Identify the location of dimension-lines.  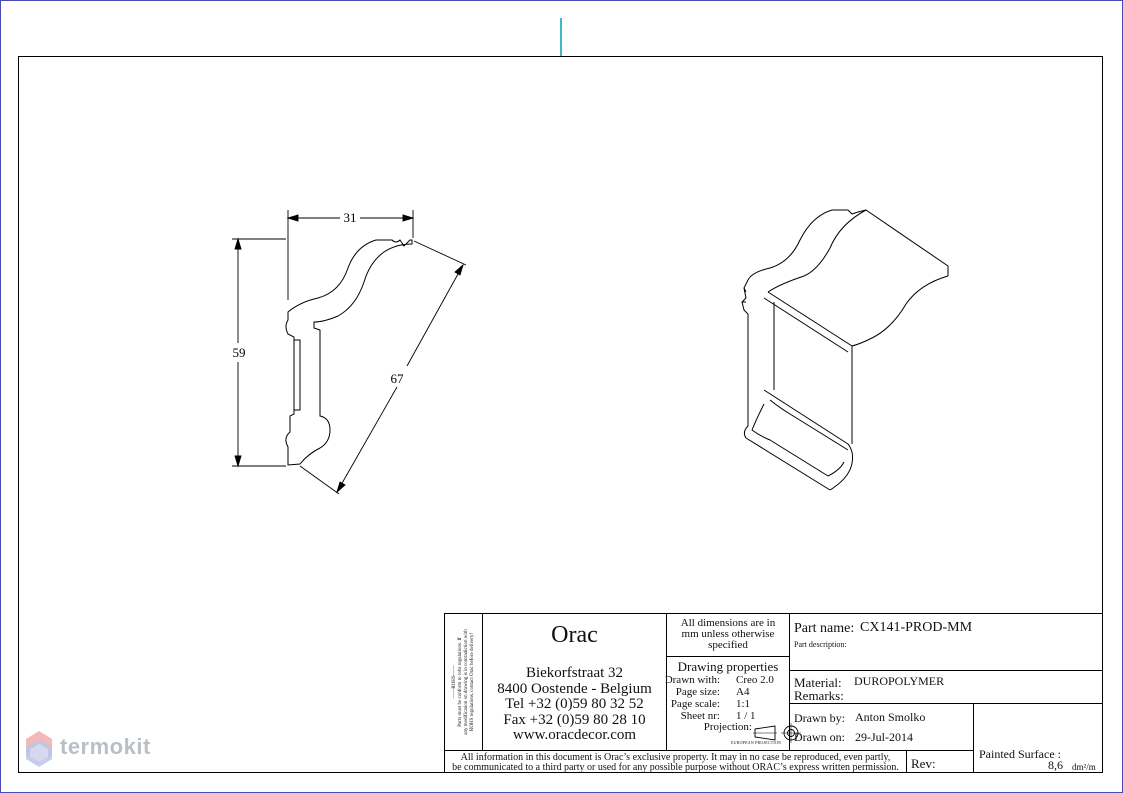
(349, 352).